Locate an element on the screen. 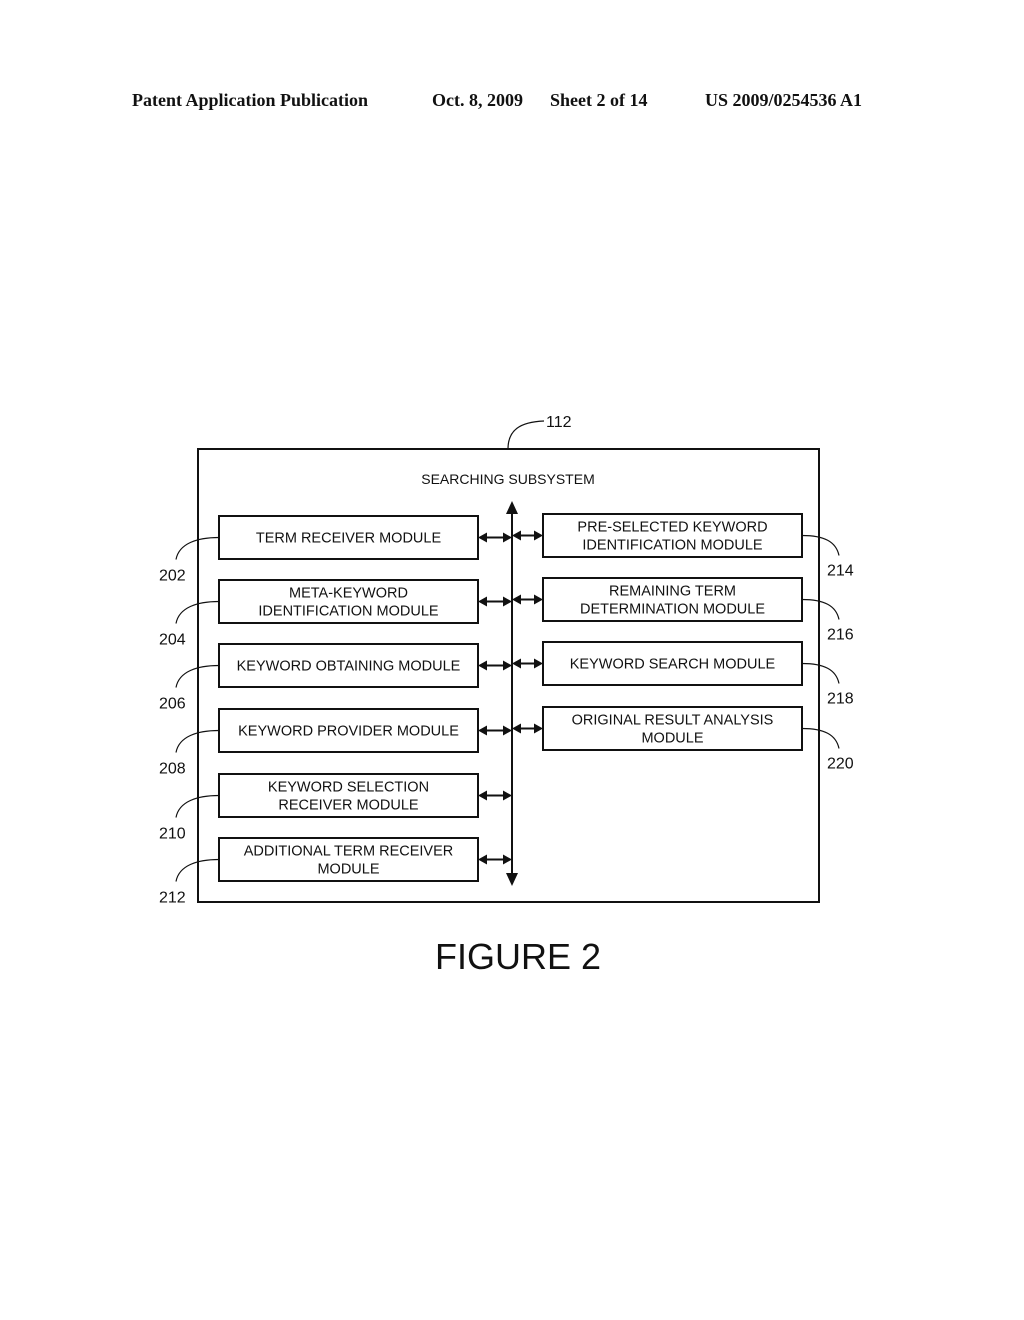 The height and width of the screenshot is (1320, 1024). ref-label-112: 112 is located at coordinates (559, 422).